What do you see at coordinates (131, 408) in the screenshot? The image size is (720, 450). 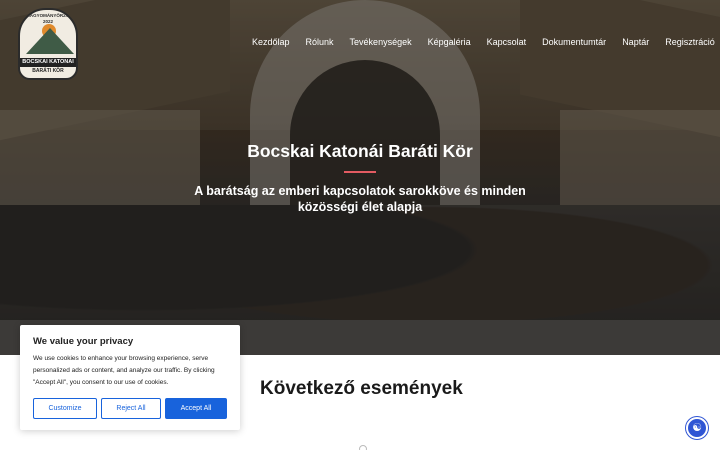 I see `cookie-reject-button: Reject All` at bounding box center [131, 408].